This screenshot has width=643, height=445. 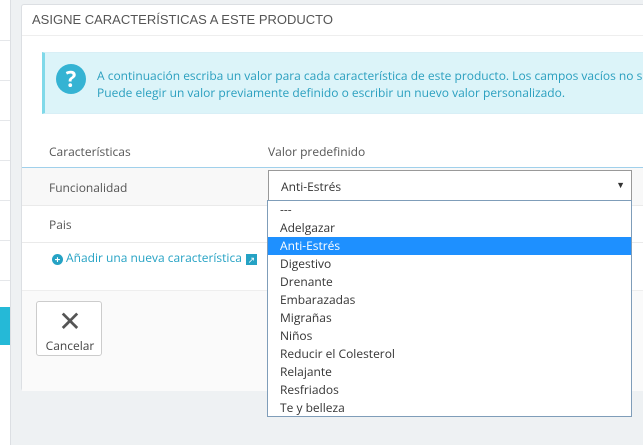 What do you see at coordinates (449, 408) in the screenshot?
I see `dropdown-option: Te y belleza` at bounding box center [449, 408].